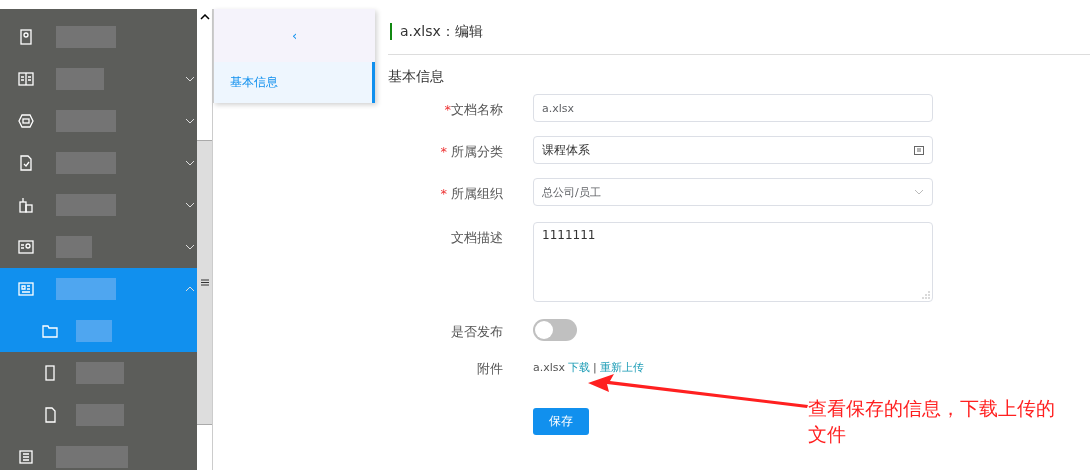 The image size is (1090, 470). What do you see at coordinates (733, 192) in the screenshot?
I see `select-field: 总公司/员工` at bounding box center [733, 192].